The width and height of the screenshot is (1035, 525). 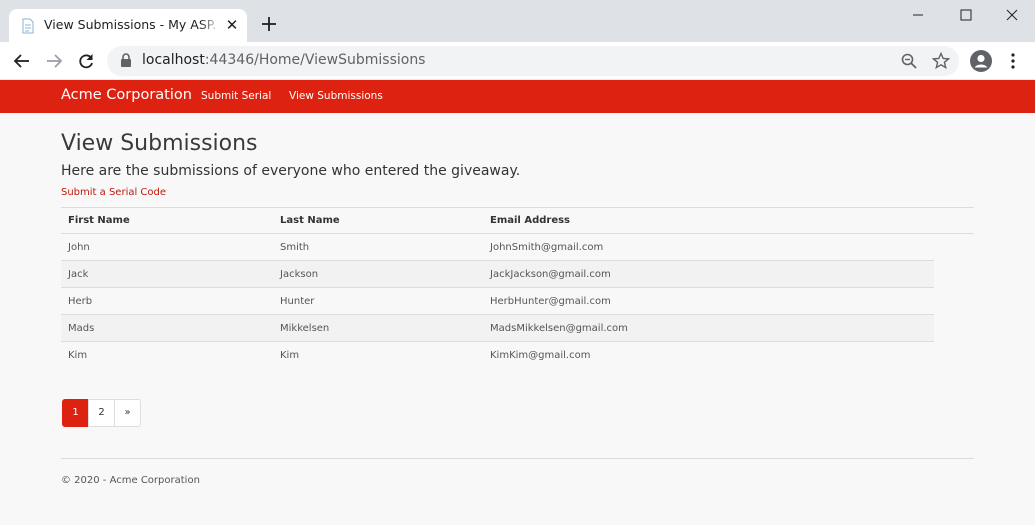 I want to click on document-icon, so click(x=28, y=26).